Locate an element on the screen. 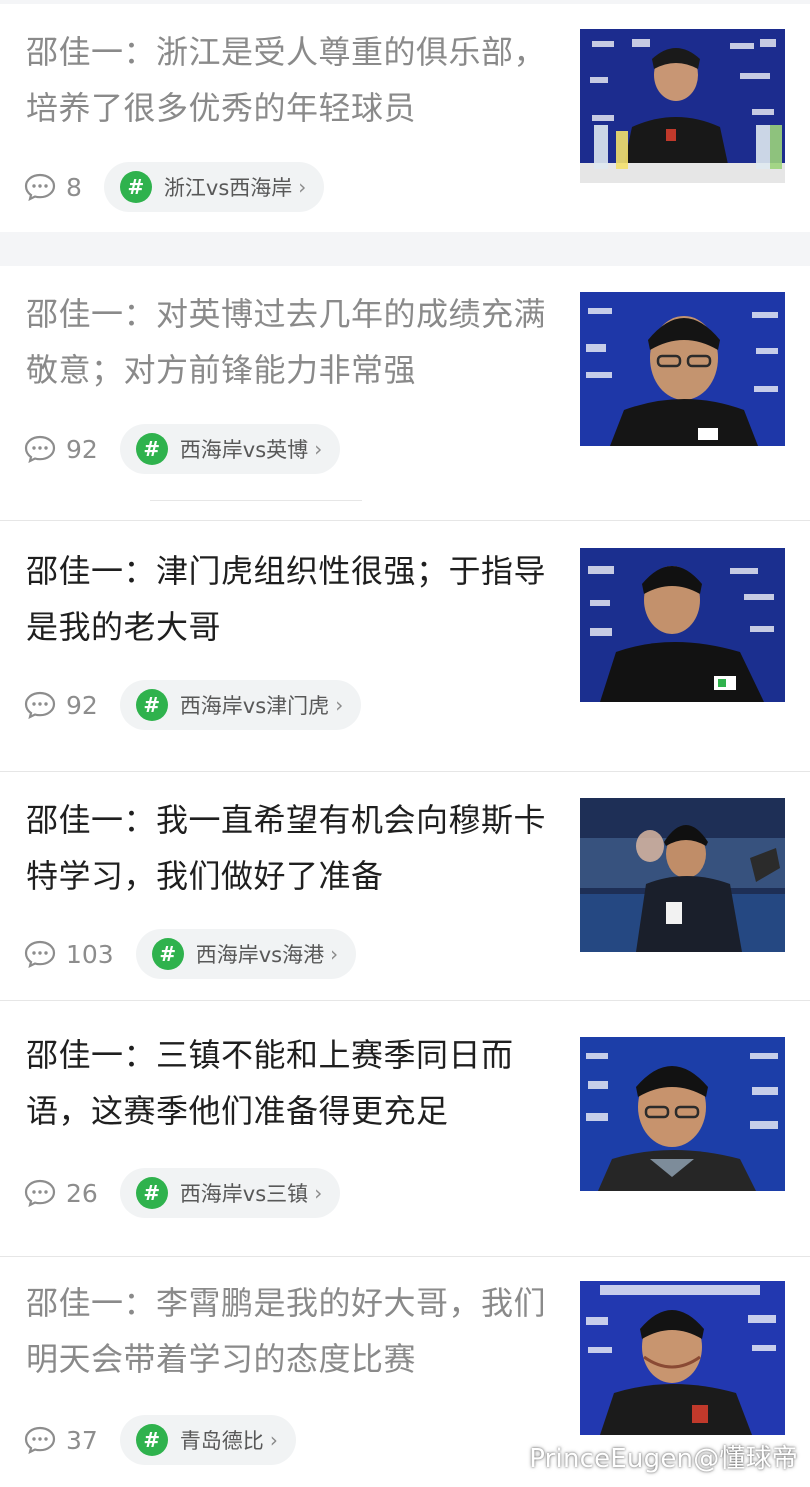 Image resolution: width=810 pixels, height=1487 pixels. topic-tag-label: 西海岸vs津门虎 is located at coordinates (254, 706).